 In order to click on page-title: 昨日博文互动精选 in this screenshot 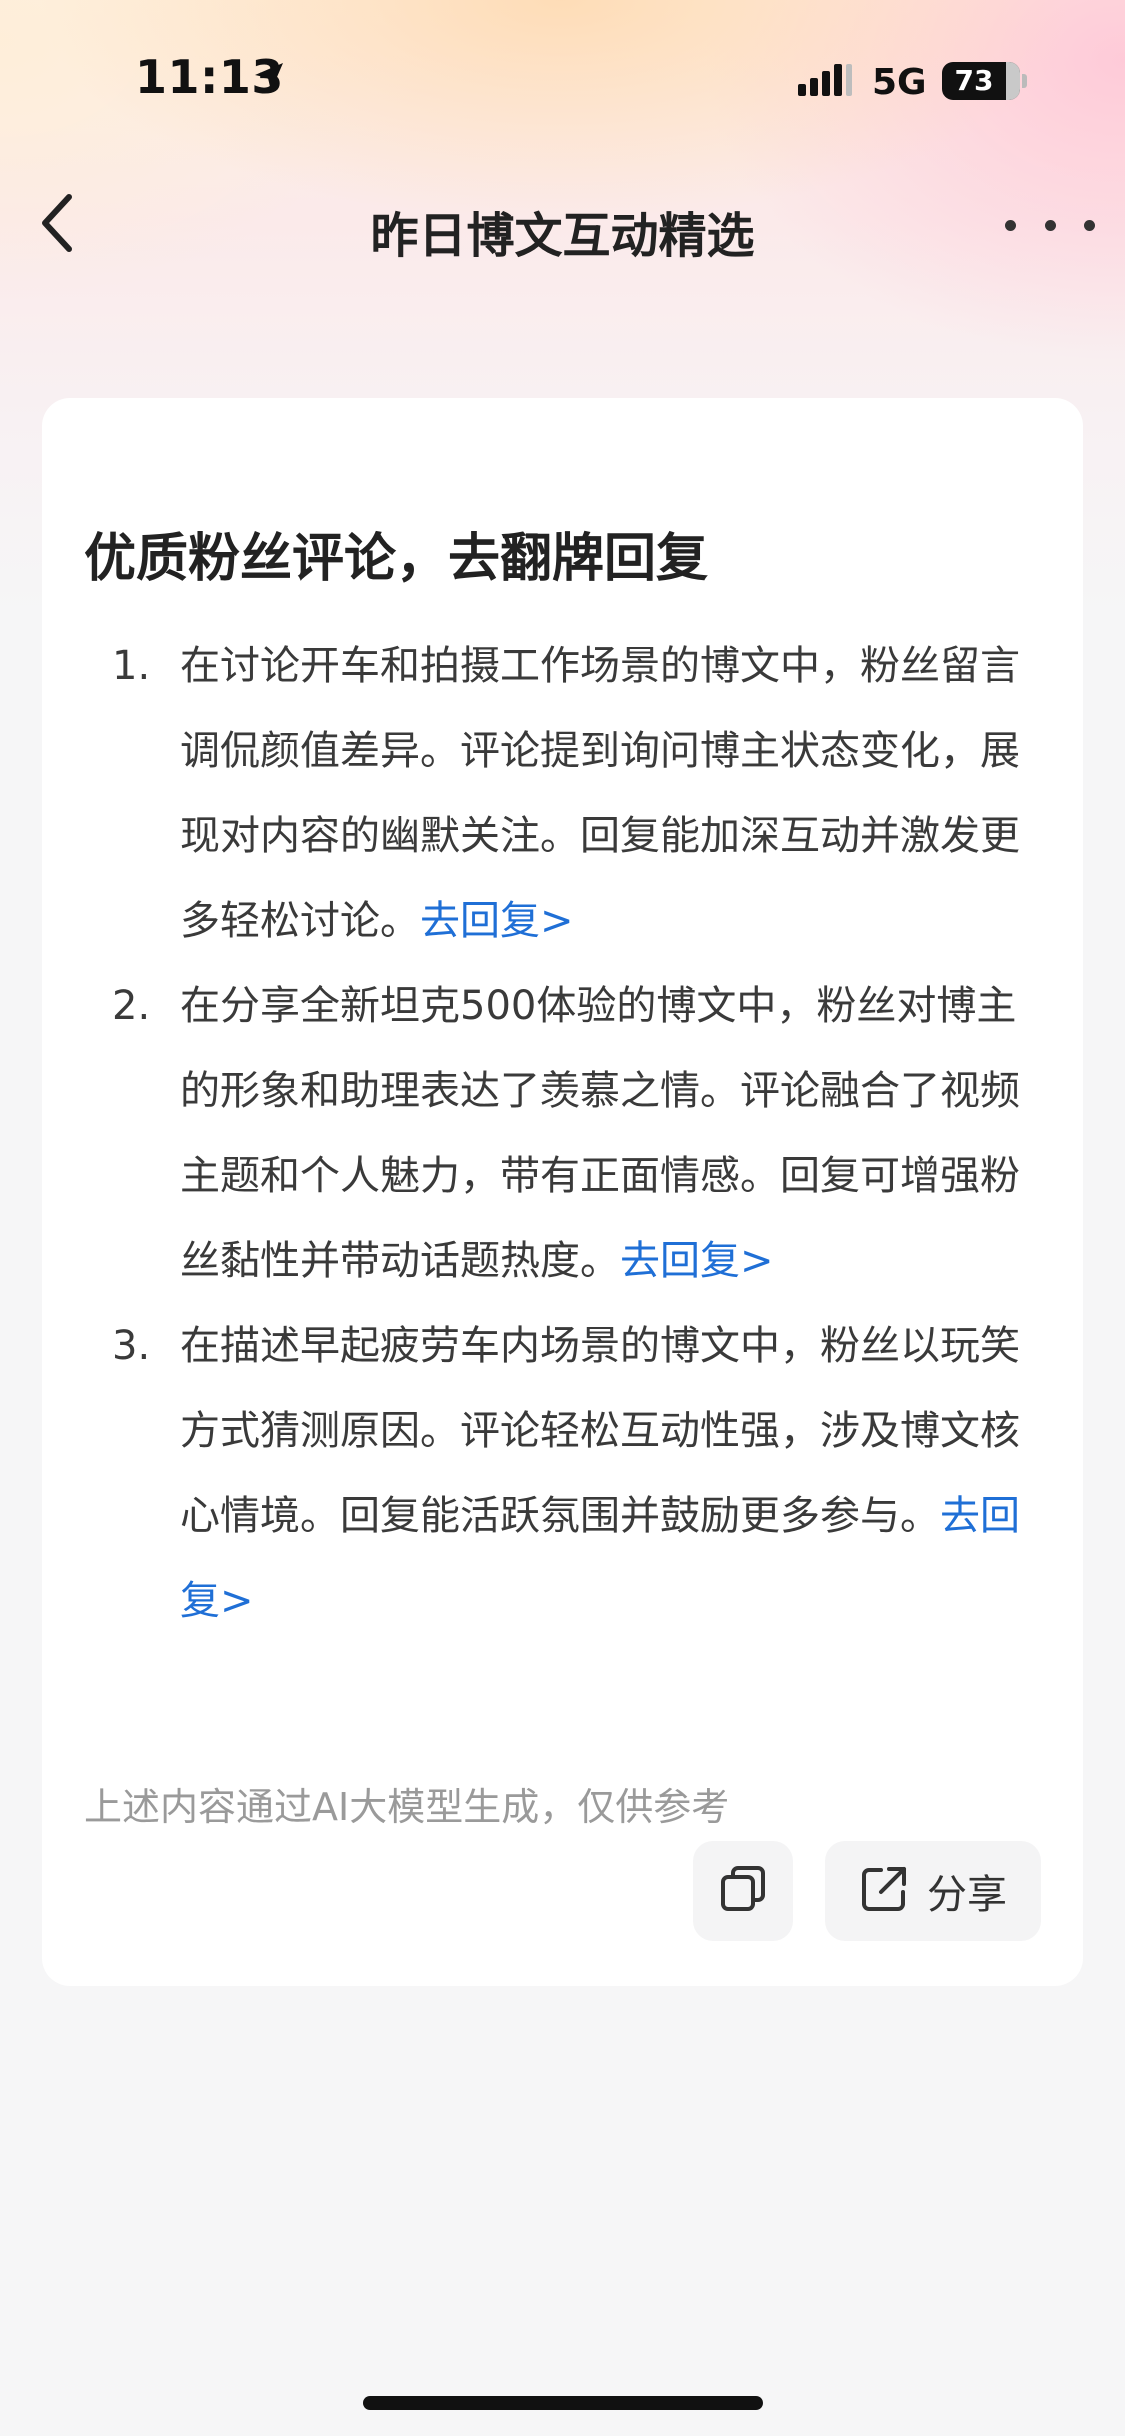, I will do `click(562, 236)`.